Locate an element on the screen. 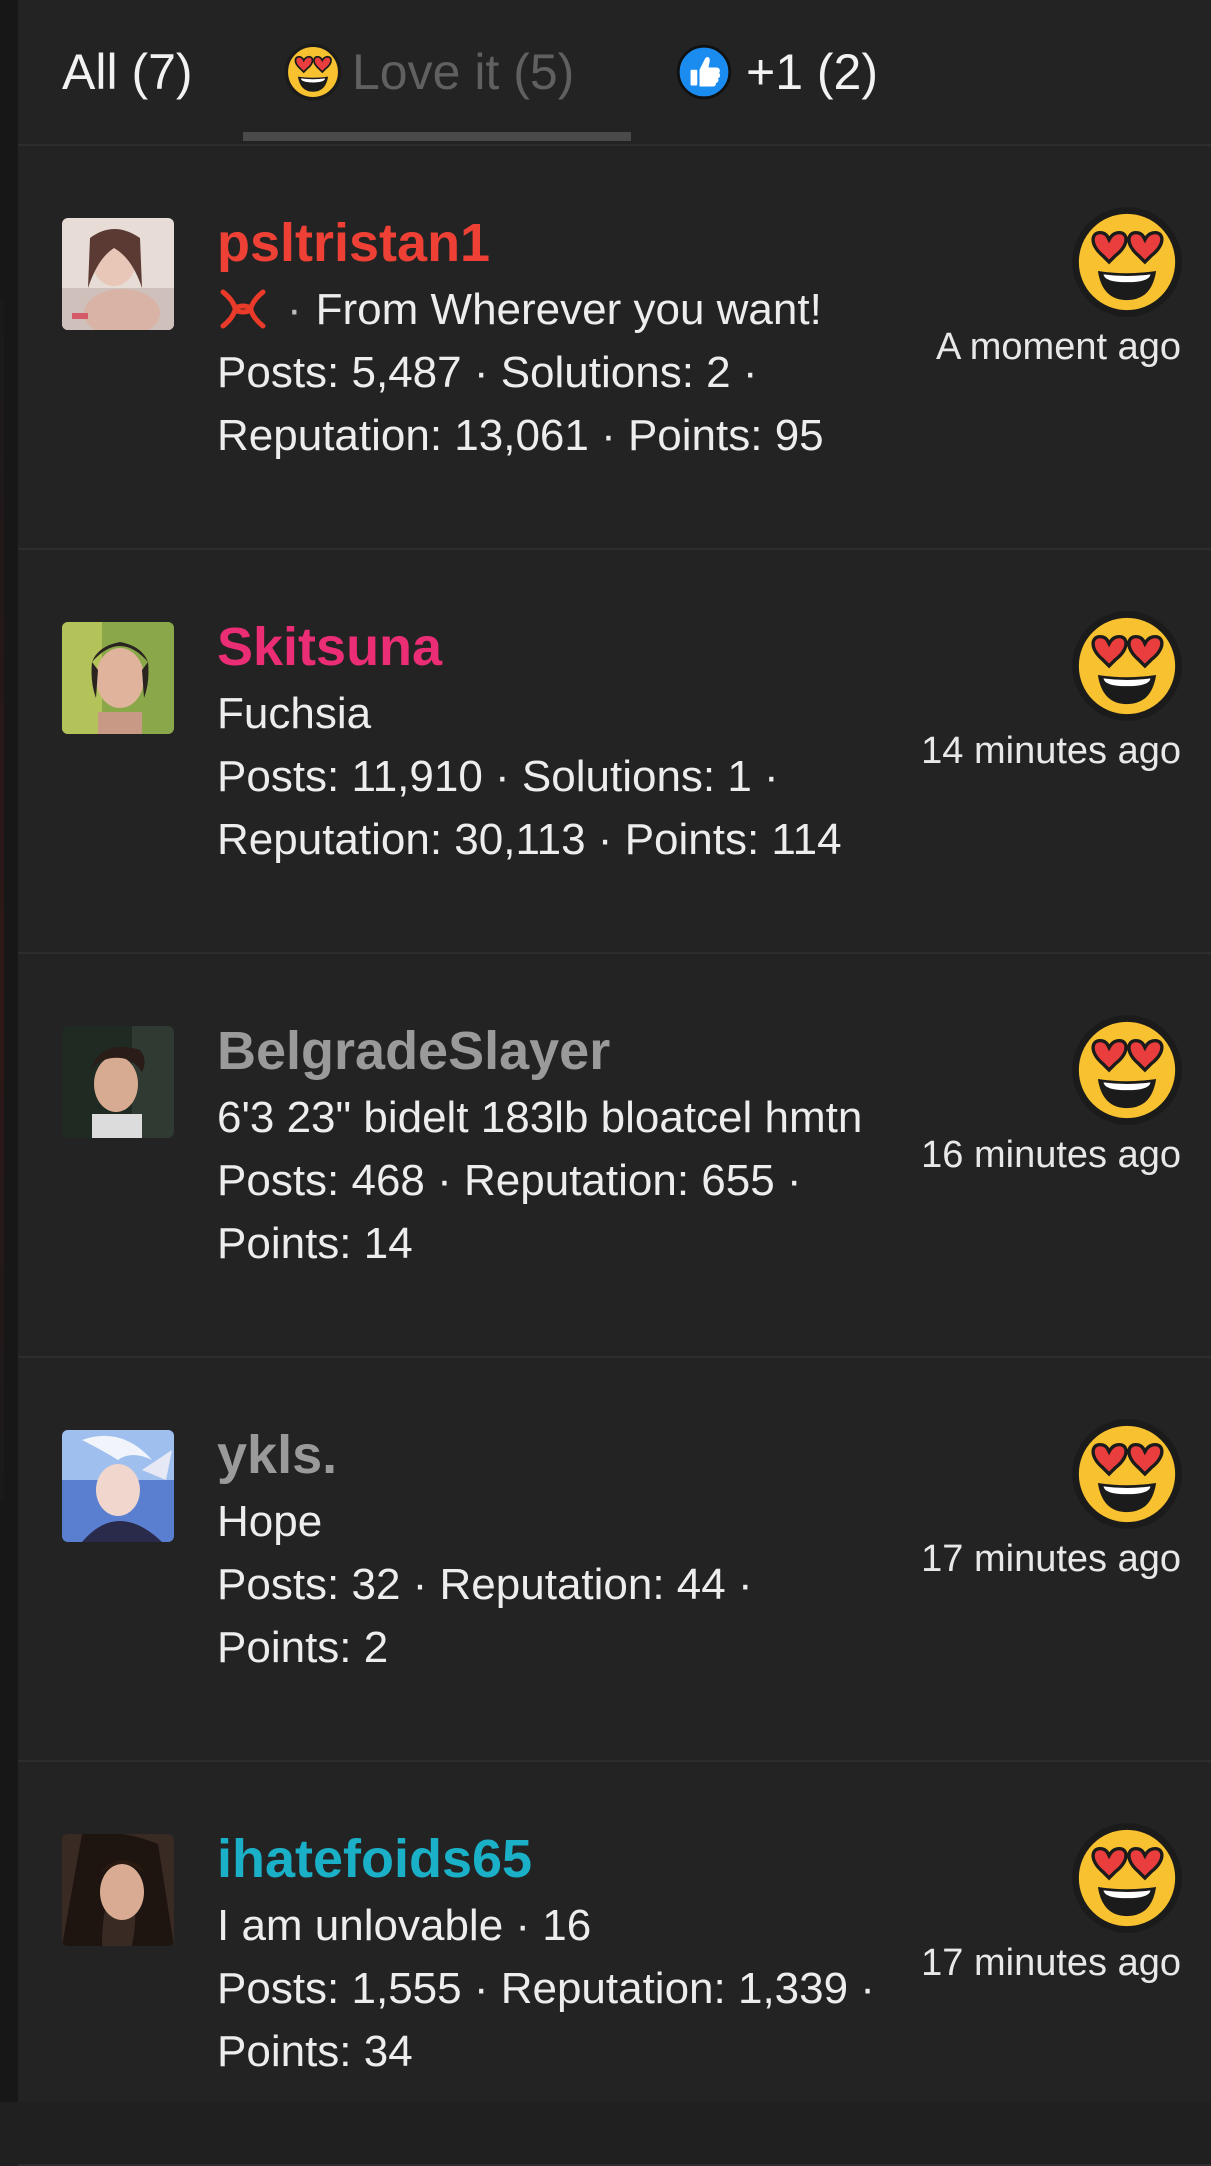 This screenshot has height=2166, width=1211. user-stats-cont: Points: 2 is located at coordinates (303, 1647).